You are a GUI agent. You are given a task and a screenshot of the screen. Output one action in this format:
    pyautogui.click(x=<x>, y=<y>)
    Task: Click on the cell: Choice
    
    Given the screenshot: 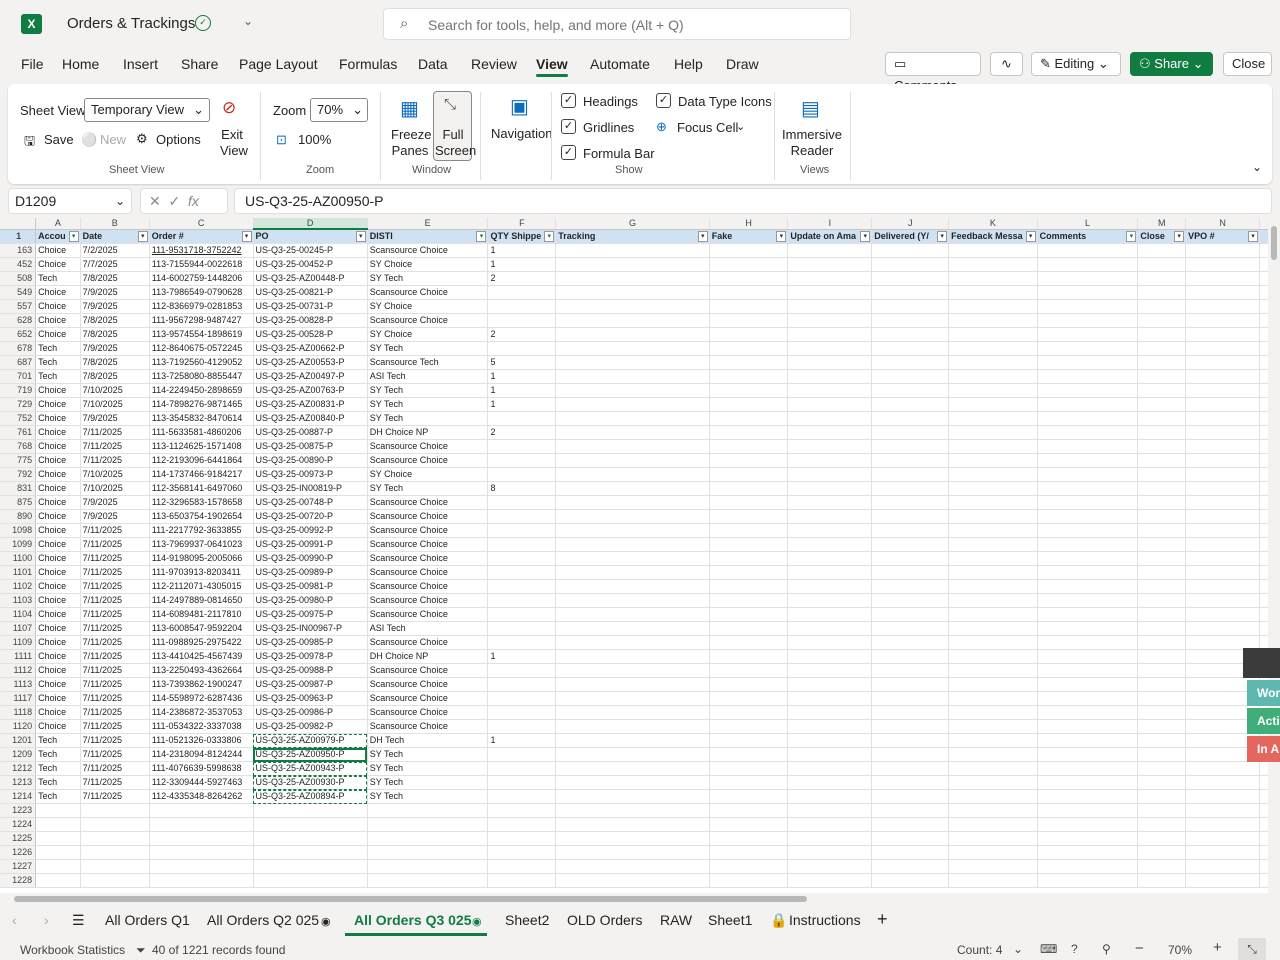 What is the action you would take?
    pyautogui.click(x=58, y=572)
    